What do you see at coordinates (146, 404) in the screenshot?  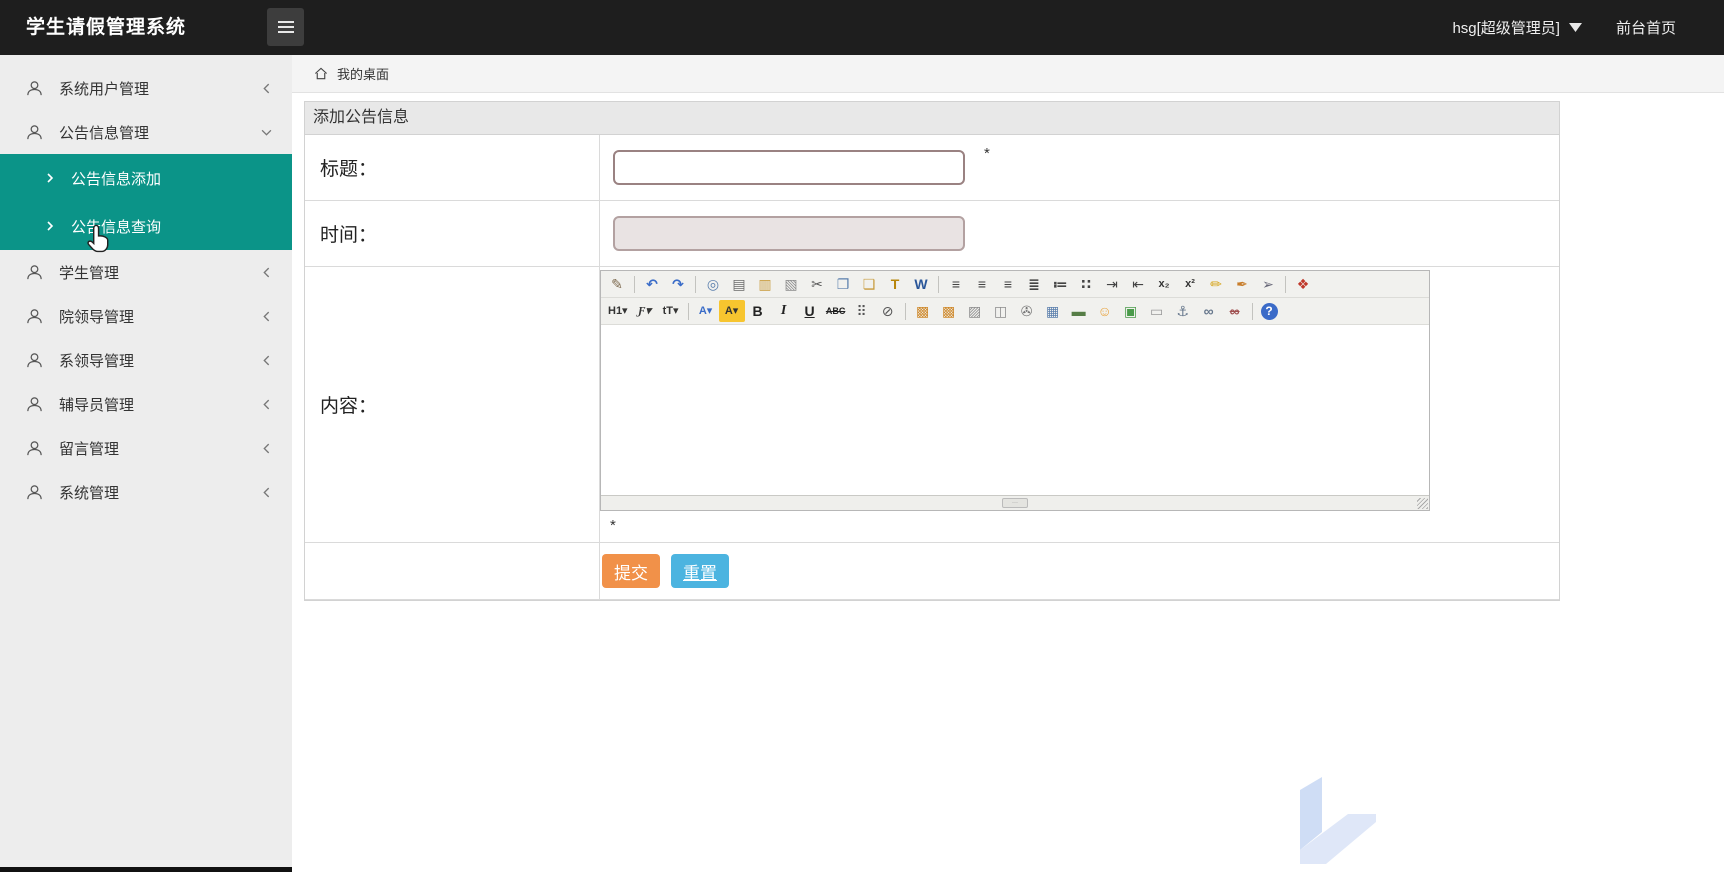 I see `sidebar-item-counselors: 辅导员管理` at bounding box center [146, 404].